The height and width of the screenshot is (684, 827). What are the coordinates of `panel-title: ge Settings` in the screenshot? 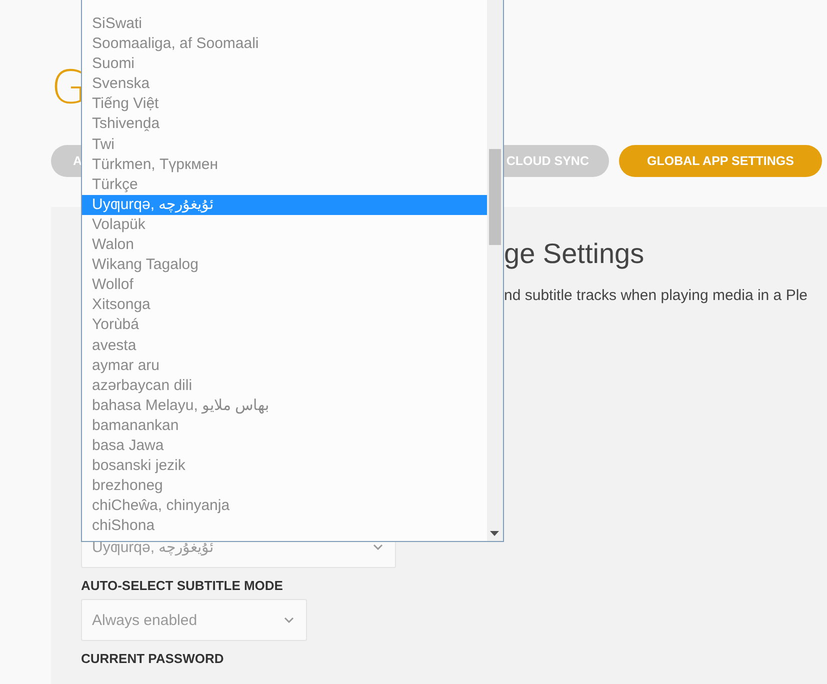 It's located at (574, 254).